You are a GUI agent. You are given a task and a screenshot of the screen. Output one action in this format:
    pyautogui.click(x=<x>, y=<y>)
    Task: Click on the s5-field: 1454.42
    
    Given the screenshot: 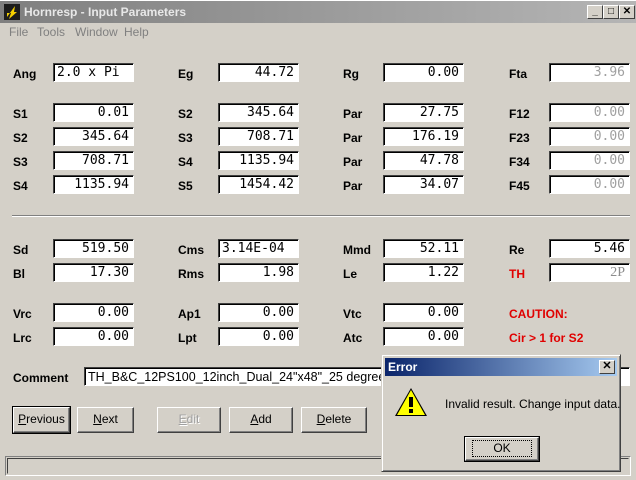 What is the action you would take?
    pyautogui.click(x=258, y=184)
    